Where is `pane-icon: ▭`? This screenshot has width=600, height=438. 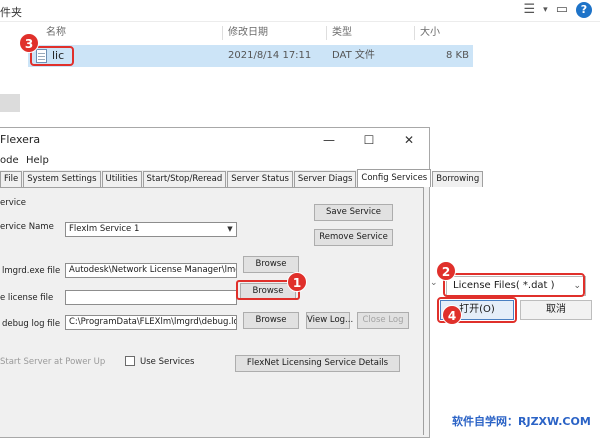 pane-icon: ▭ is located at coordinates (562, 10).